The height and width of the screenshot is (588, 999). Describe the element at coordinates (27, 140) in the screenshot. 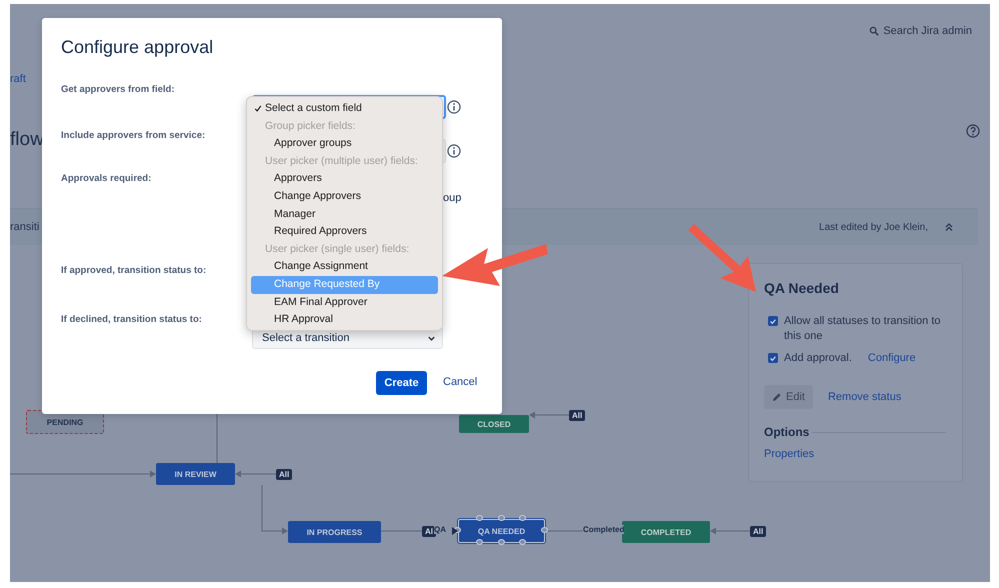

I see `page-heading: flow` at that location.